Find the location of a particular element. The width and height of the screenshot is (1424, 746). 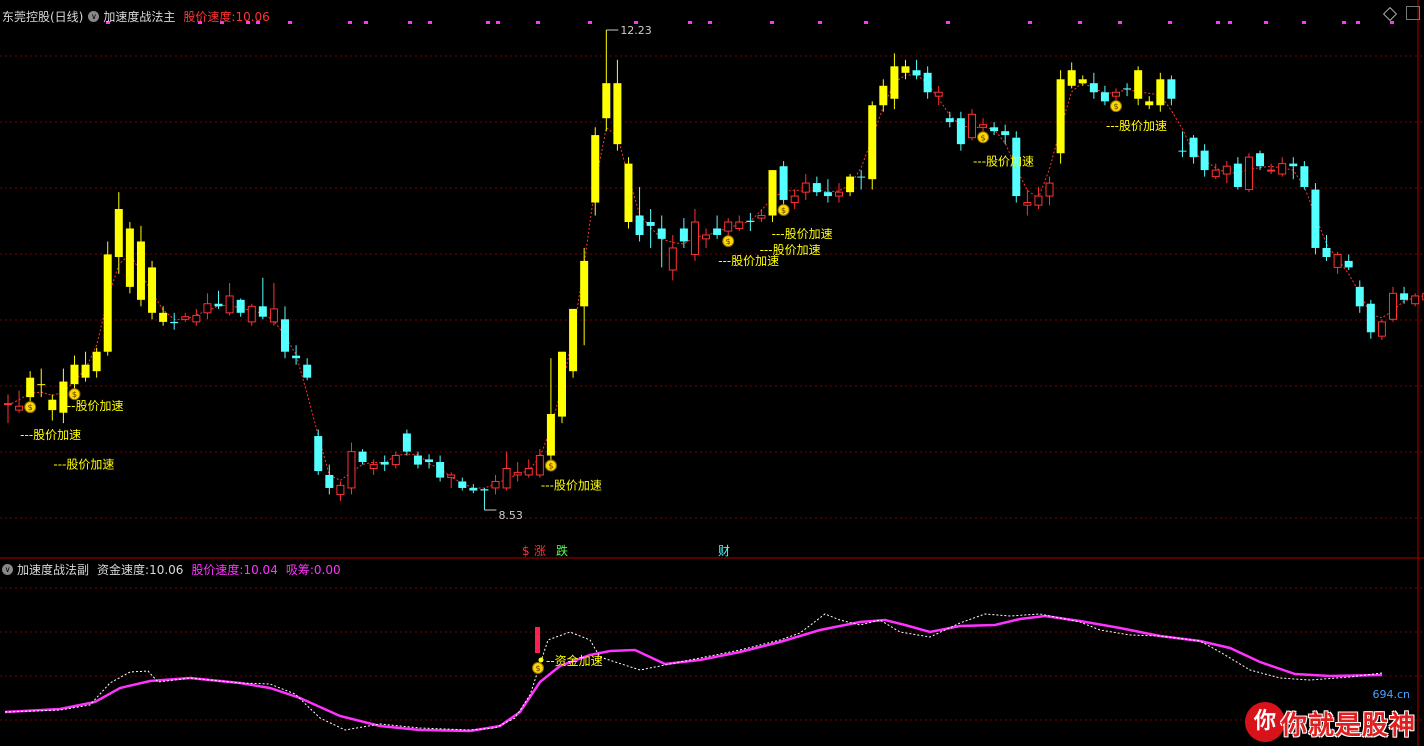

event-marker: 财 is located at coordinates (724, 551).